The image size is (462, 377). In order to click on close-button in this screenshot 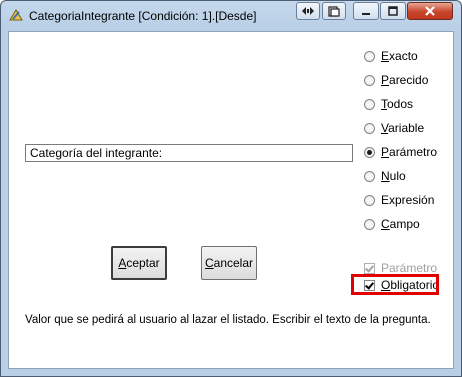, I will do `click(430, 11)`.